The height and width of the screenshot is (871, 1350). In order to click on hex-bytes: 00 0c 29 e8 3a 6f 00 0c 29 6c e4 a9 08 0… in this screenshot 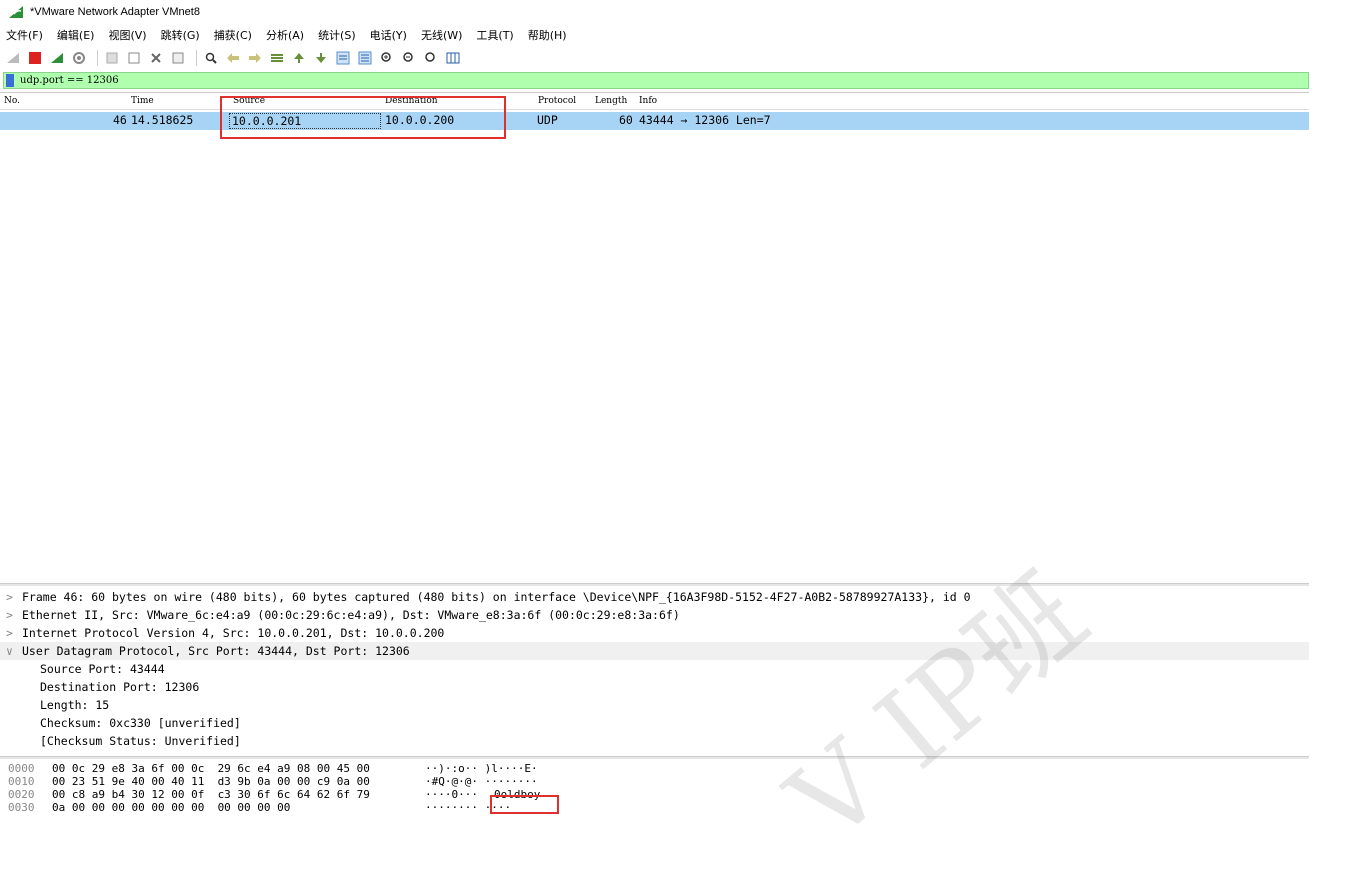, I will do `click(211, 768)`.